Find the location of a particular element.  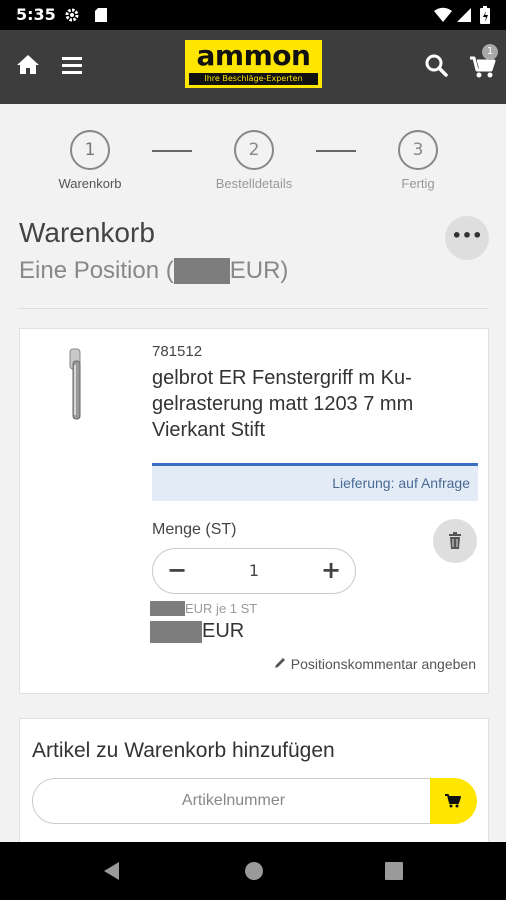

add-article-card: Artikel zu Warenkorb hinzufügen is located at coordinates (254, 780).